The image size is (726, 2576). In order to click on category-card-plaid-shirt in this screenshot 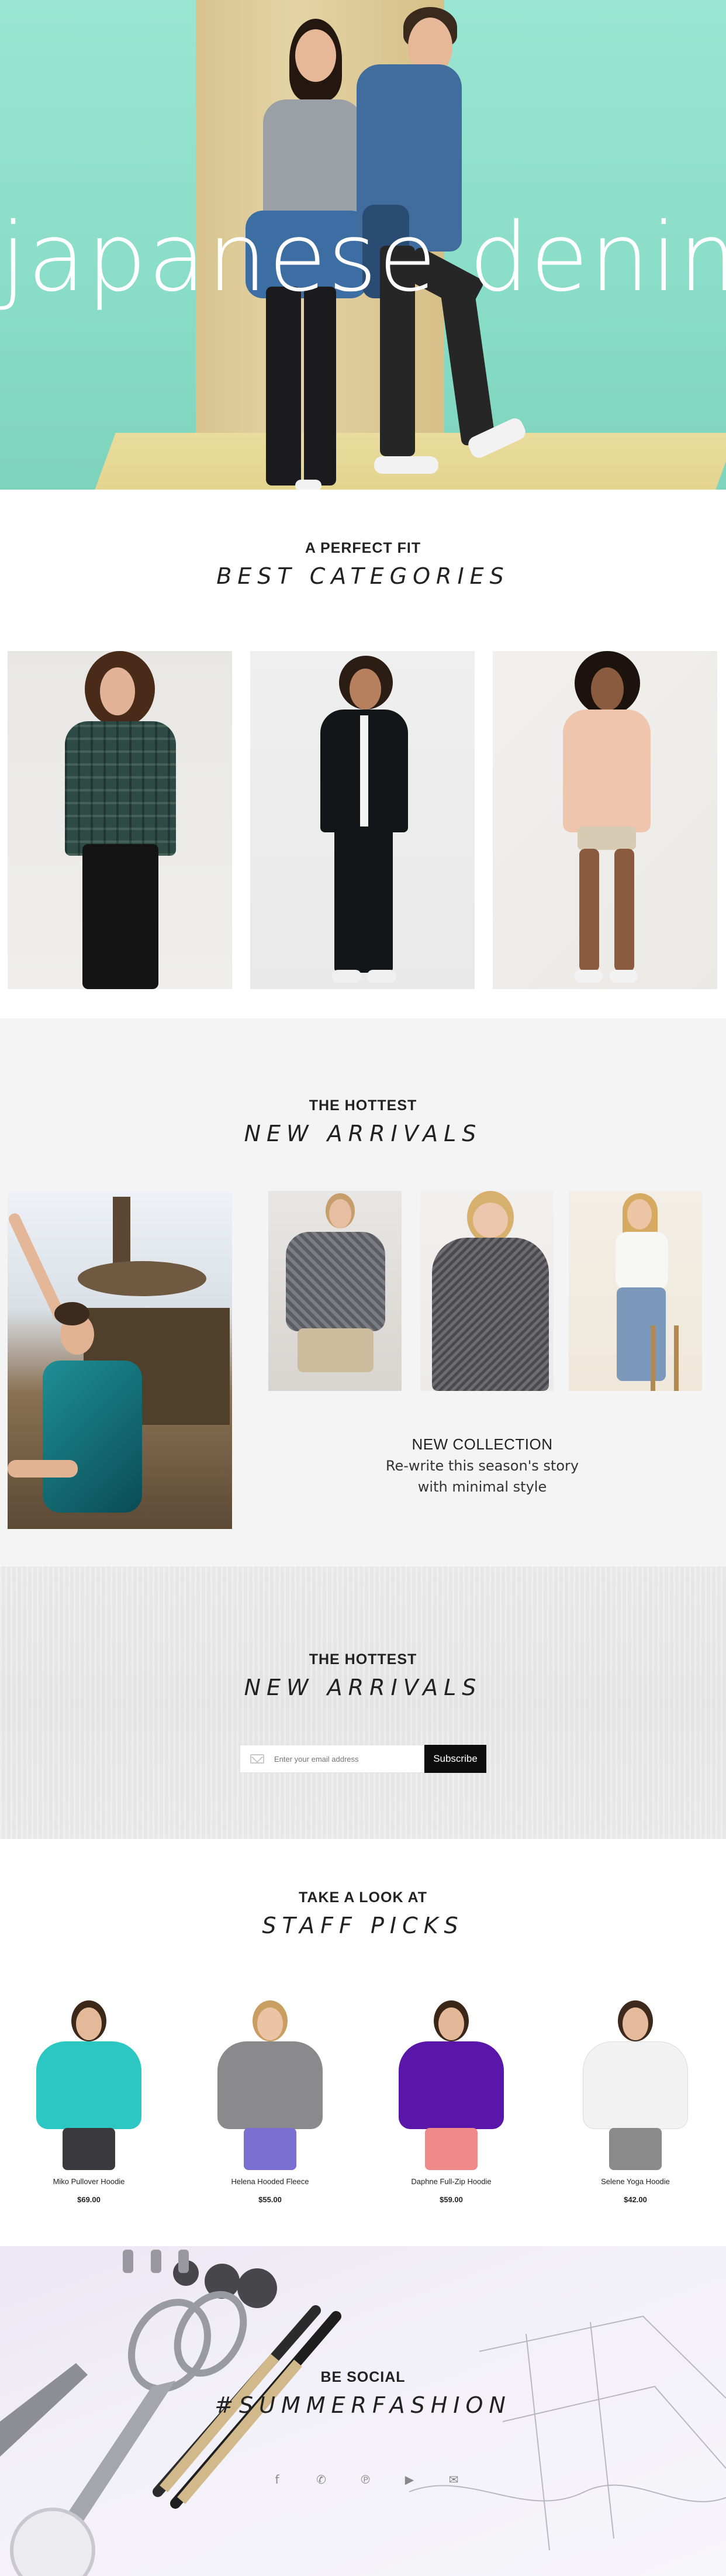, I will do `click(120, 820)`.